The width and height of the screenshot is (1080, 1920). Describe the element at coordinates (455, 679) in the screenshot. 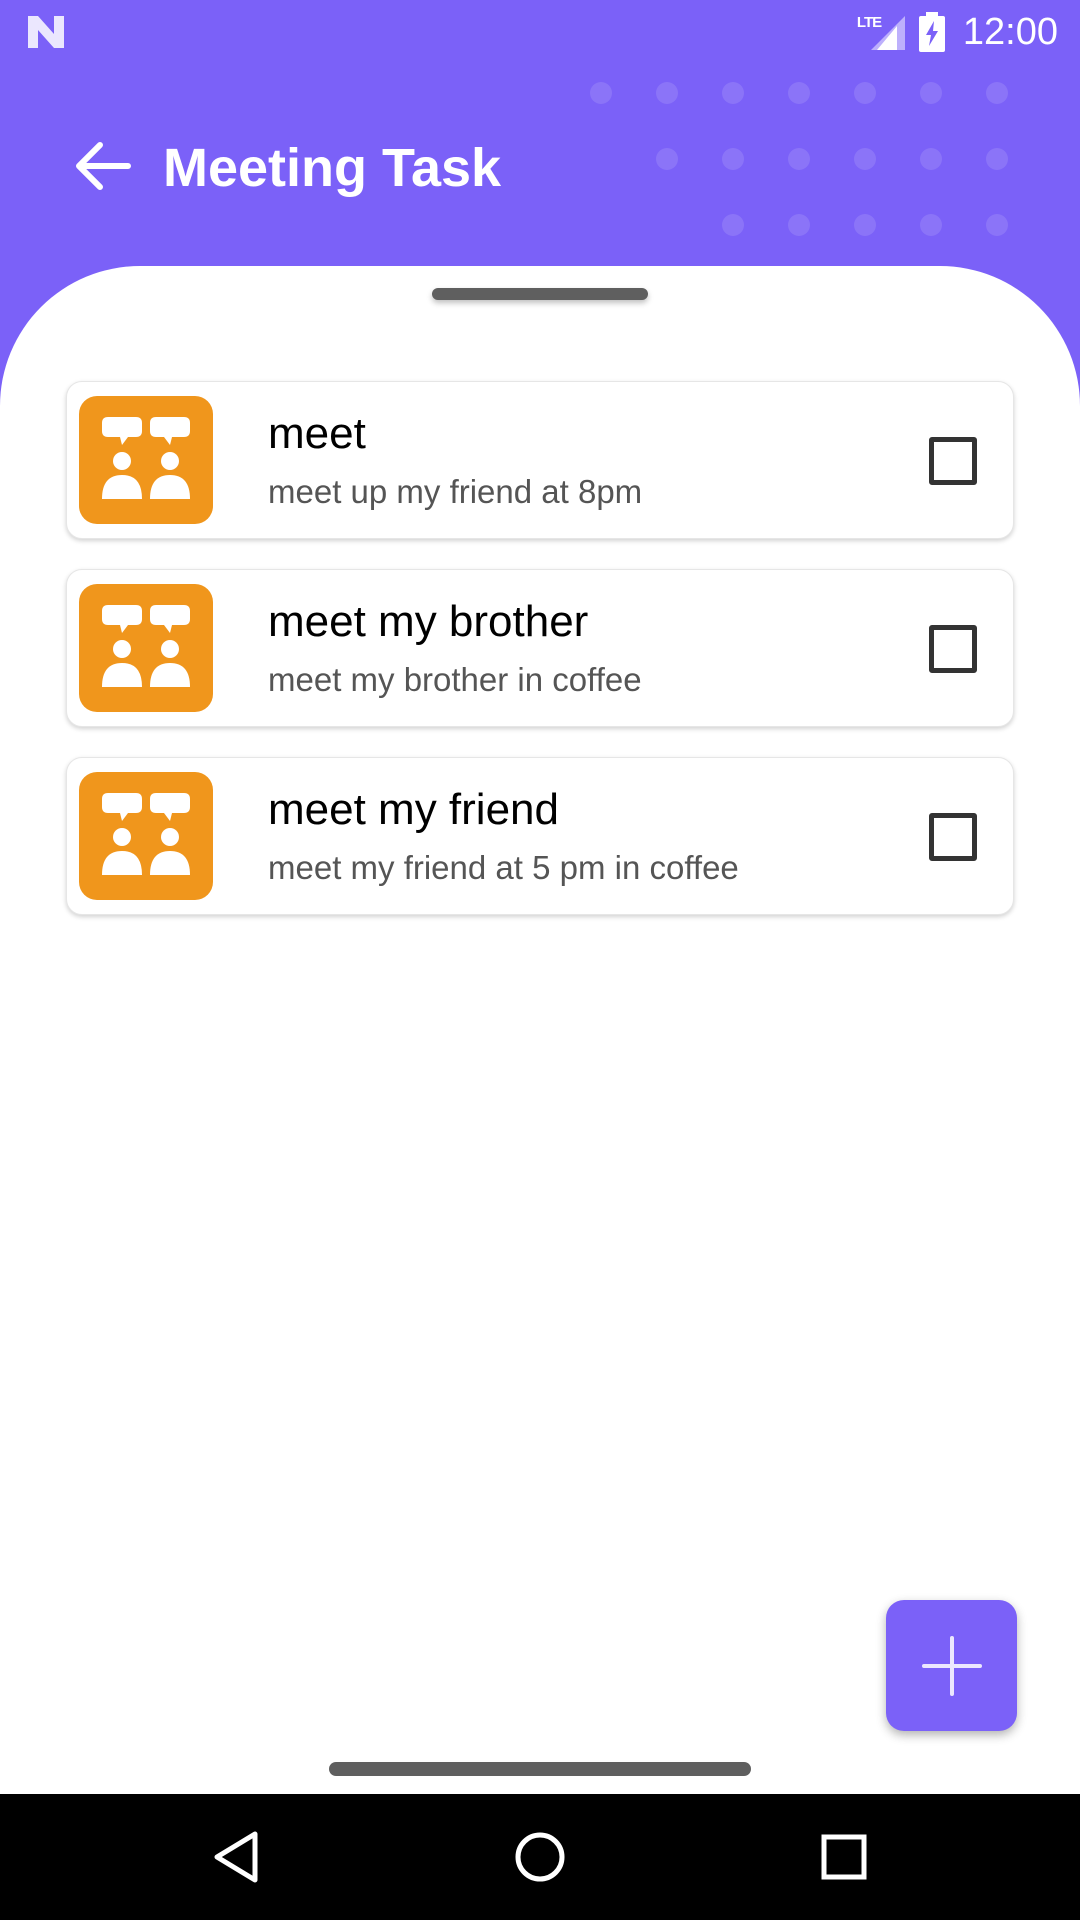

I see `task-description: meet my brother in coffee` at that location.